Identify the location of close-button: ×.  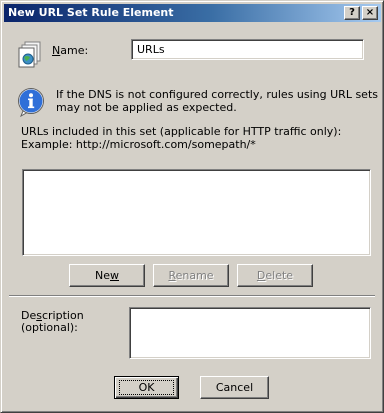
(370, 13).